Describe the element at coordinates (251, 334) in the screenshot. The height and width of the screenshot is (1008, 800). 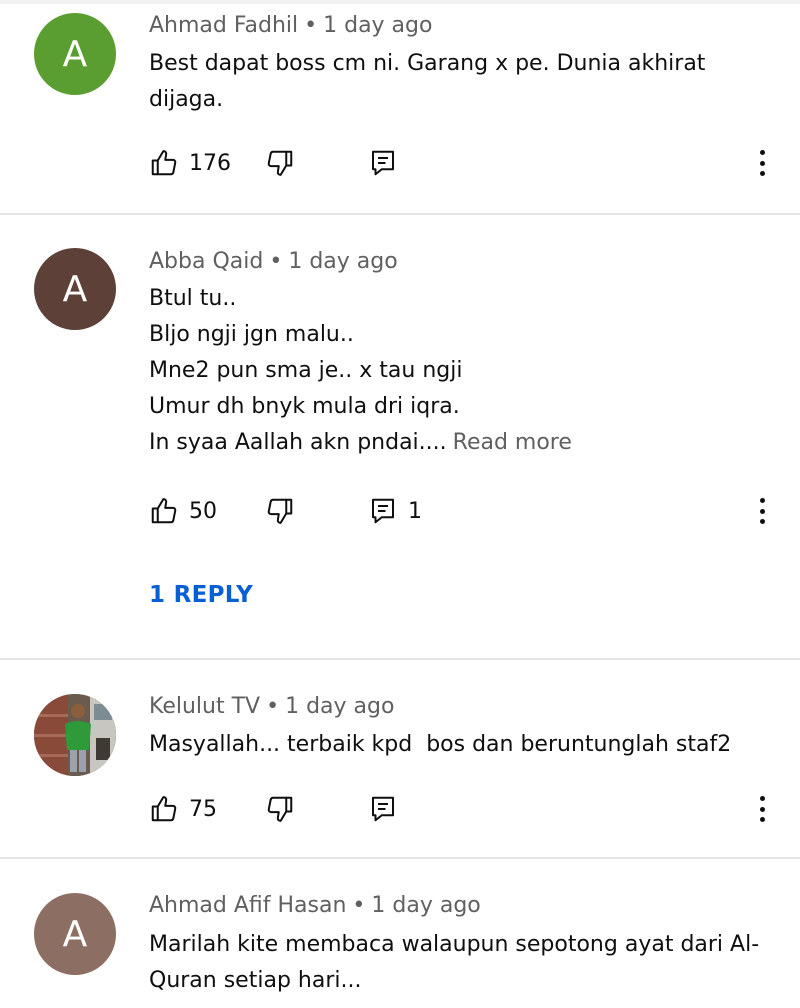
I see `comment-line: Bljo ngji jgn malu..` at that location.